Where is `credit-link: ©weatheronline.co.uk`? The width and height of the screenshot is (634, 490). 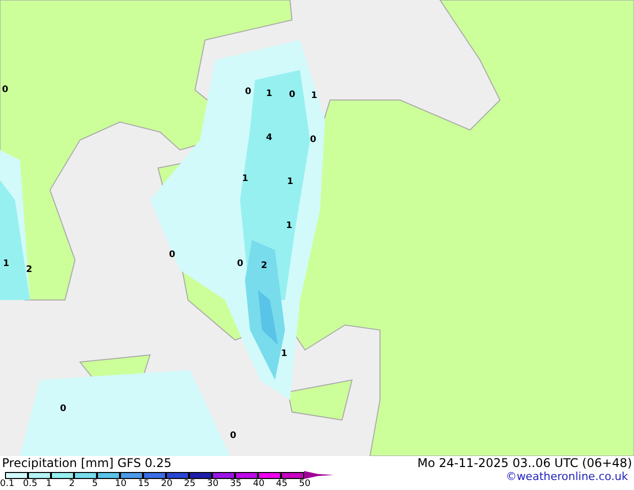
credit-link: ©weatheronline.co.uk is located at coordinates (570, 477).